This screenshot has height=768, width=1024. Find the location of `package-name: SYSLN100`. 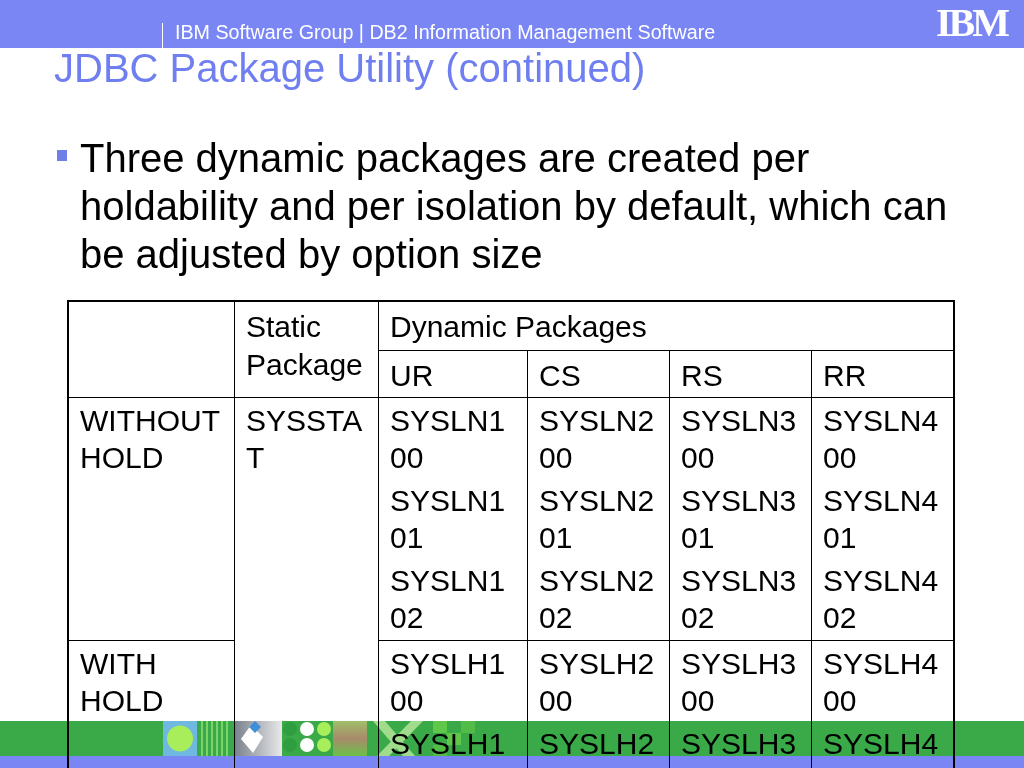

package-name: SYSLN100 is located at coordinates (448, 439).